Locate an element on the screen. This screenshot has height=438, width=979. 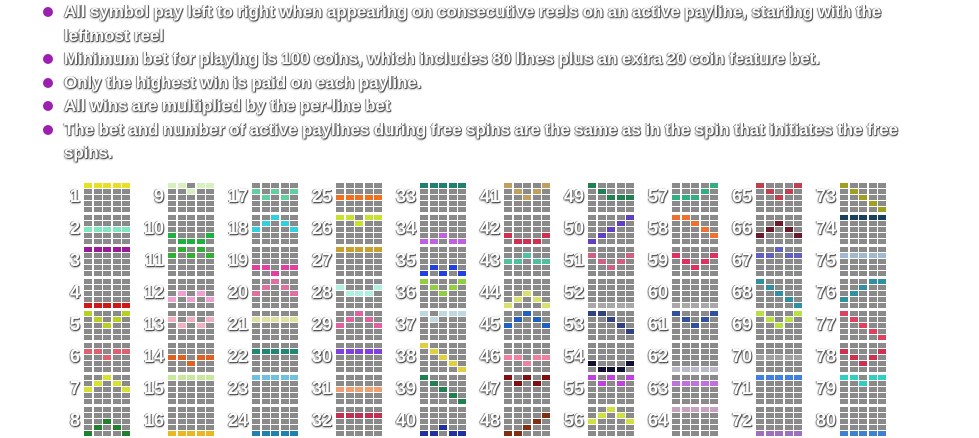
payline-number: 29 is located at coordinates (321, 324).